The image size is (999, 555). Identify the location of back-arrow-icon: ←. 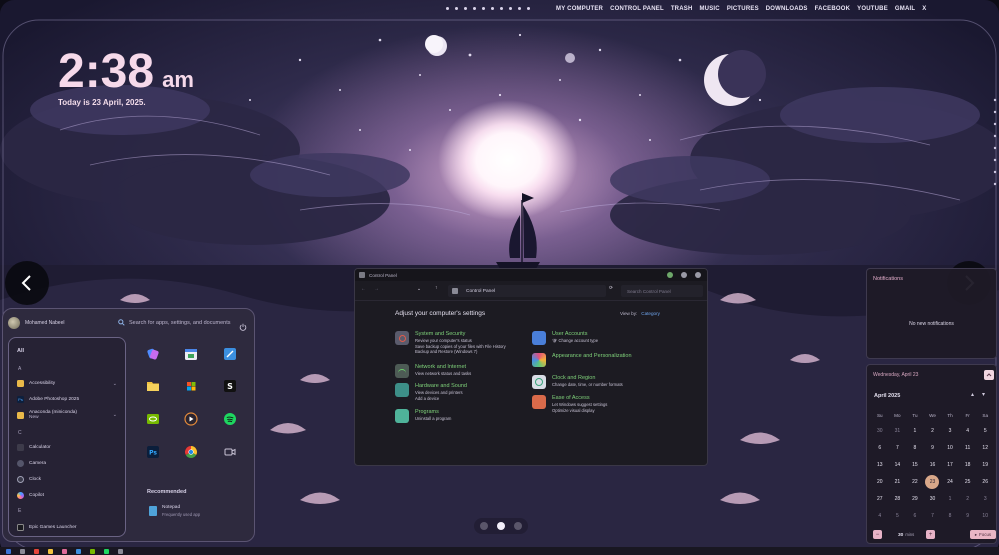
(363, 289).